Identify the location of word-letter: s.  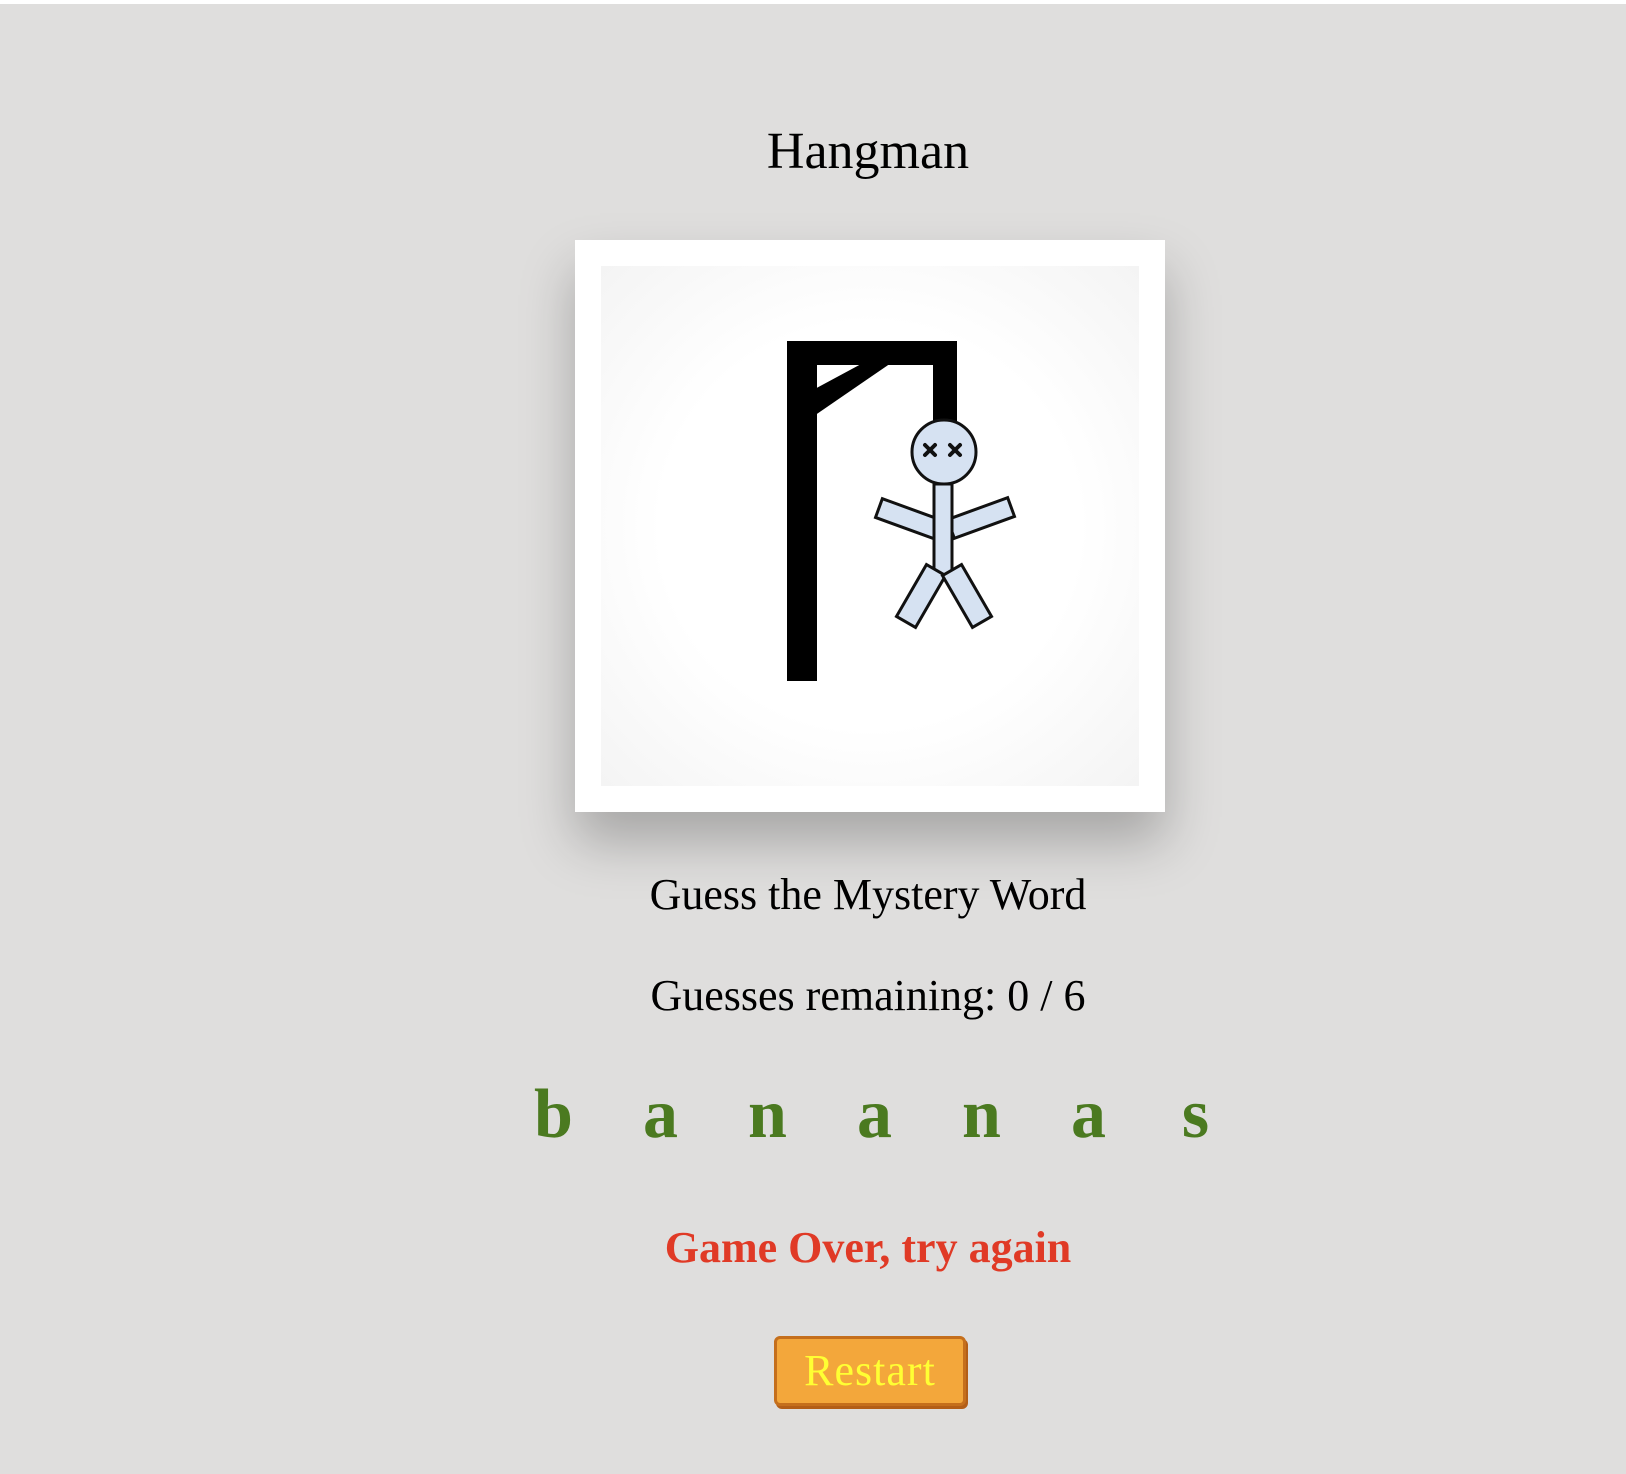
(1195, 1114).